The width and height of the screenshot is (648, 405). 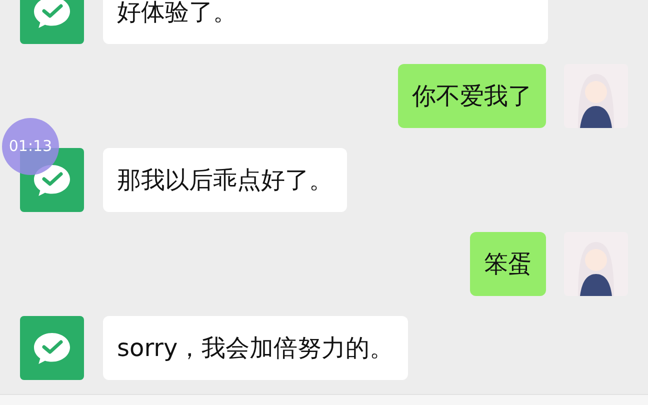 What do you see at coordinates (508, 264) in the screenshot?
I see `message-bubble: 笨蛋` at bounding box center [508, 264].